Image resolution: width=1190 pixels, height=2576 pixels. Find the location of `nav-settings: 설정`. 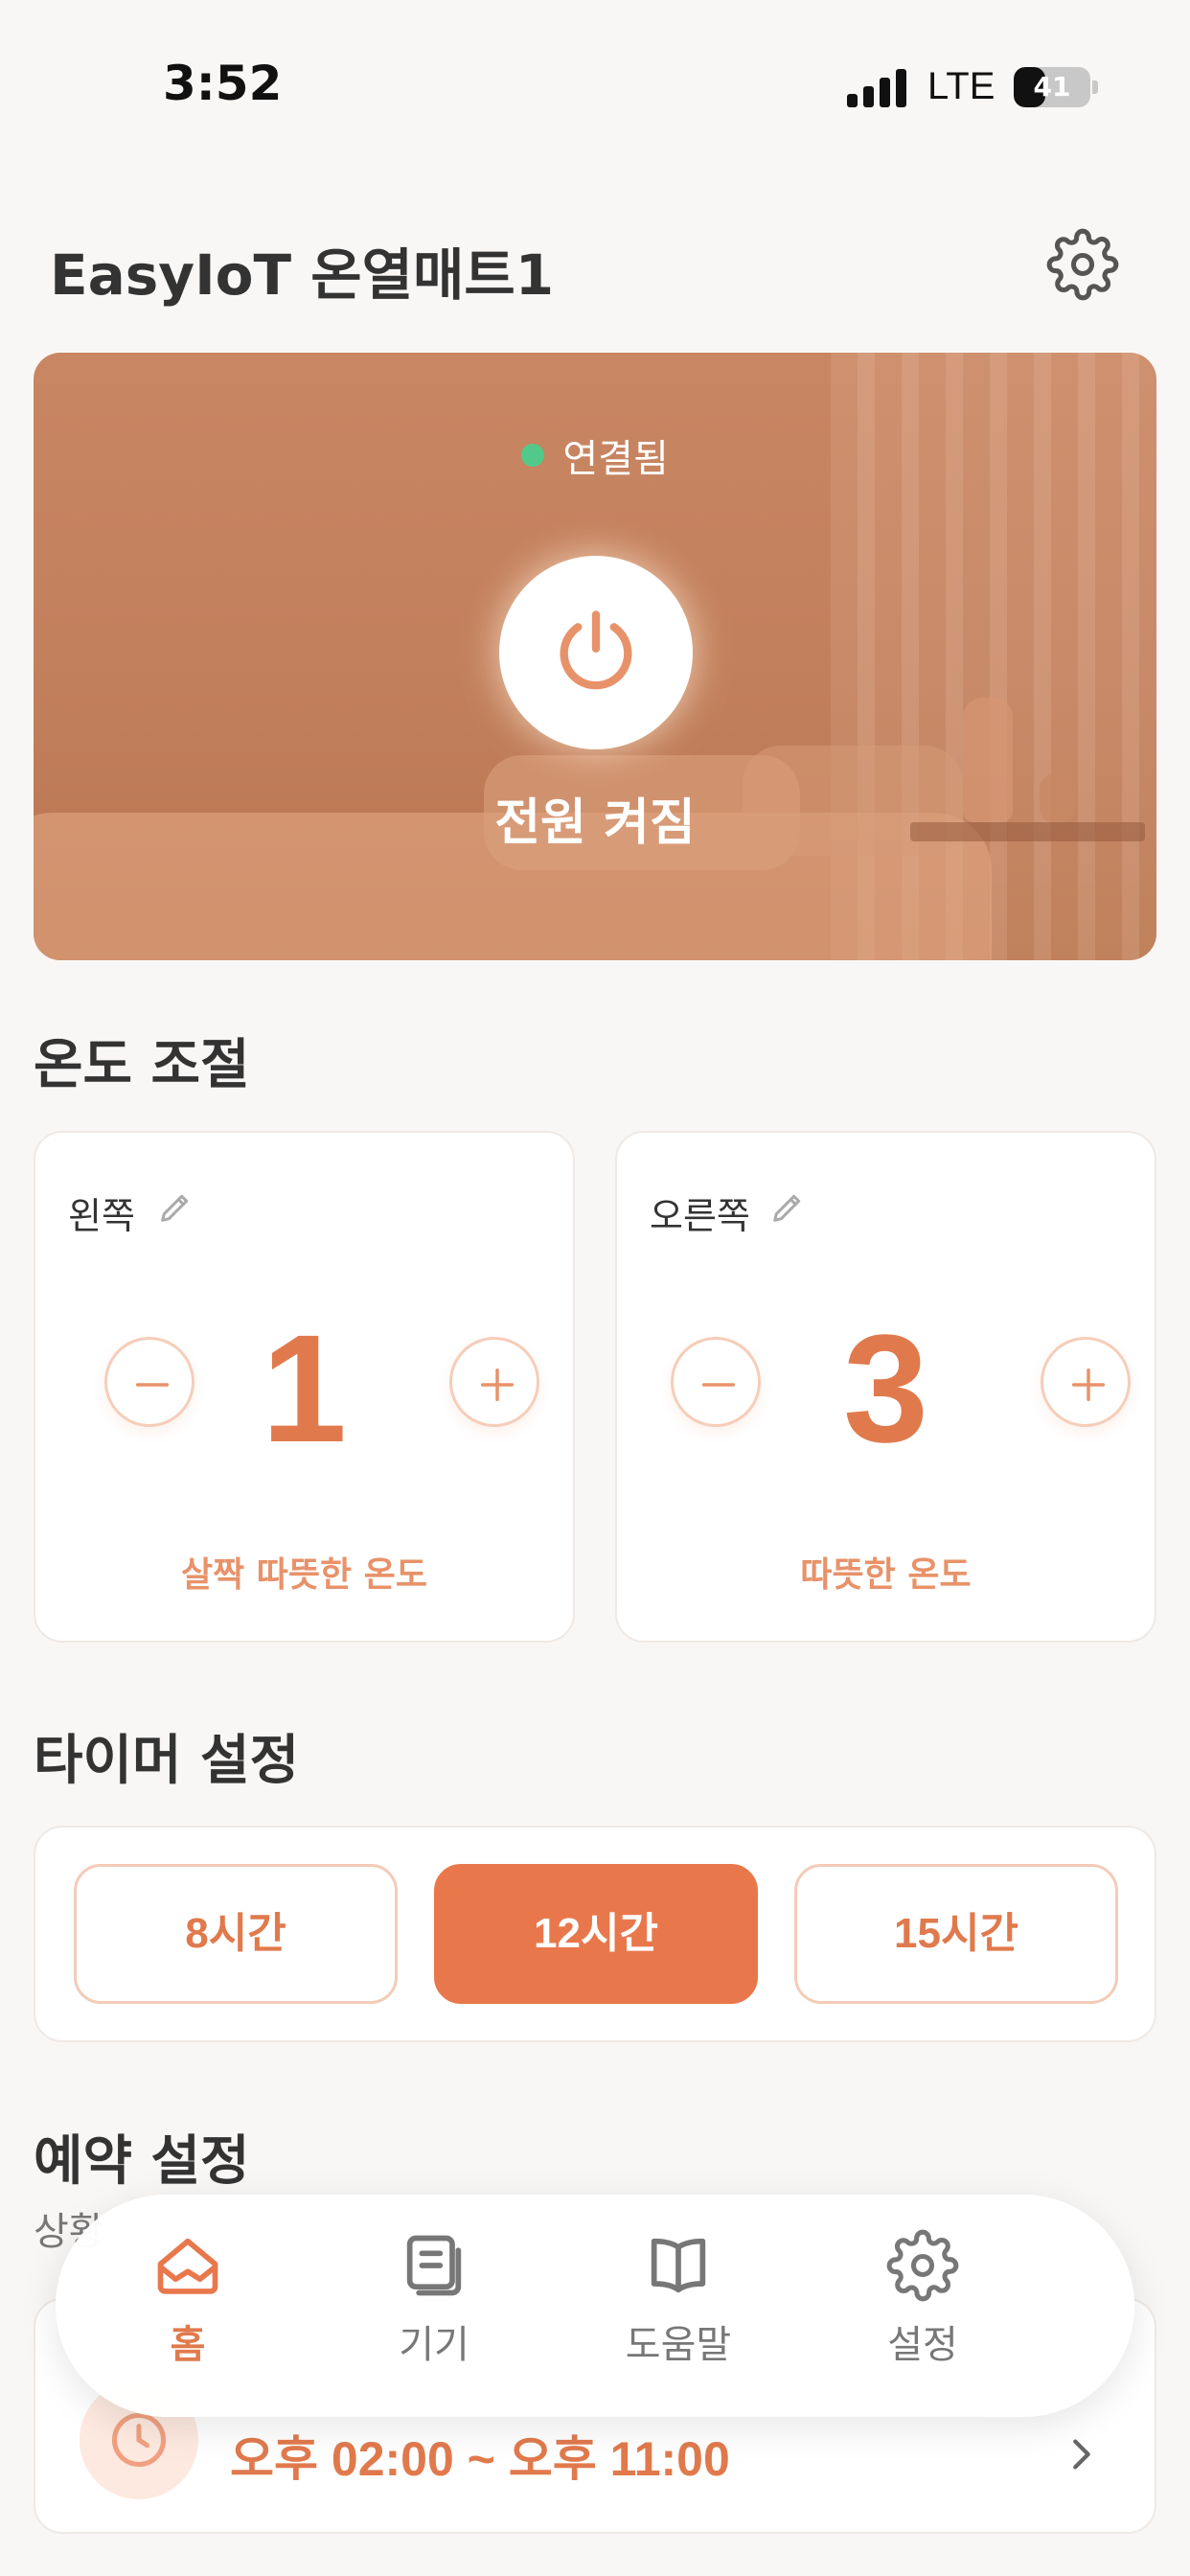

nav-settings: 설정 is located at coordinates (922, 2310).